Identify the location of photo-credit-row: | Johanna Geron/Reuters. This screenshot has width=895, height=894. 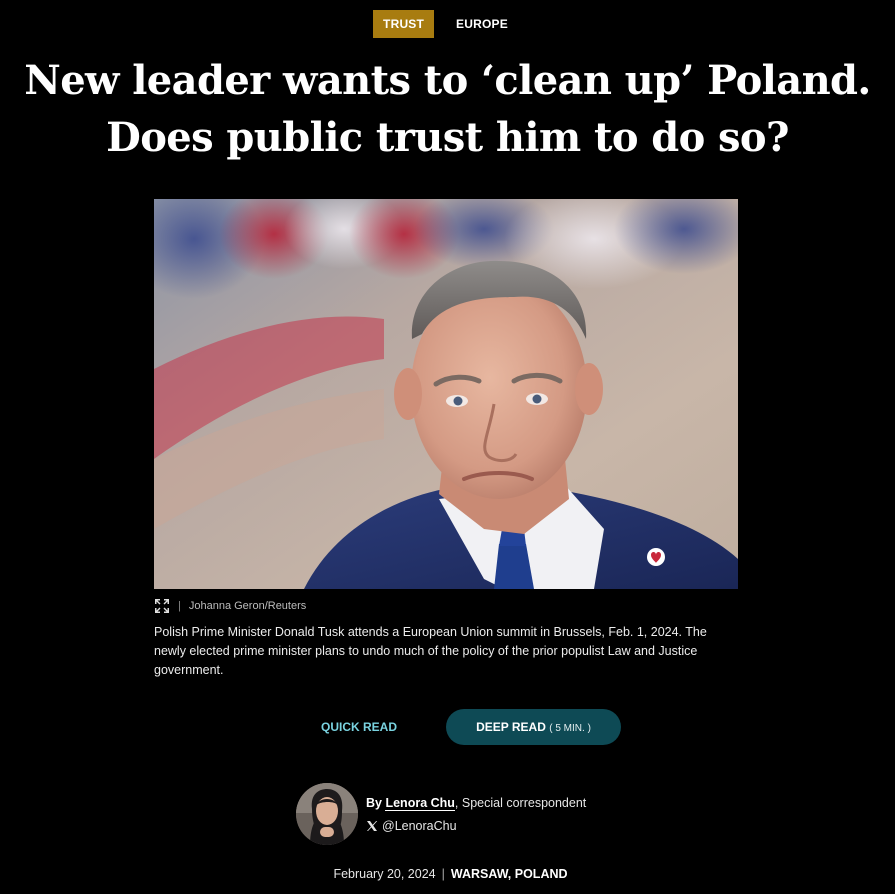
(230, 606).